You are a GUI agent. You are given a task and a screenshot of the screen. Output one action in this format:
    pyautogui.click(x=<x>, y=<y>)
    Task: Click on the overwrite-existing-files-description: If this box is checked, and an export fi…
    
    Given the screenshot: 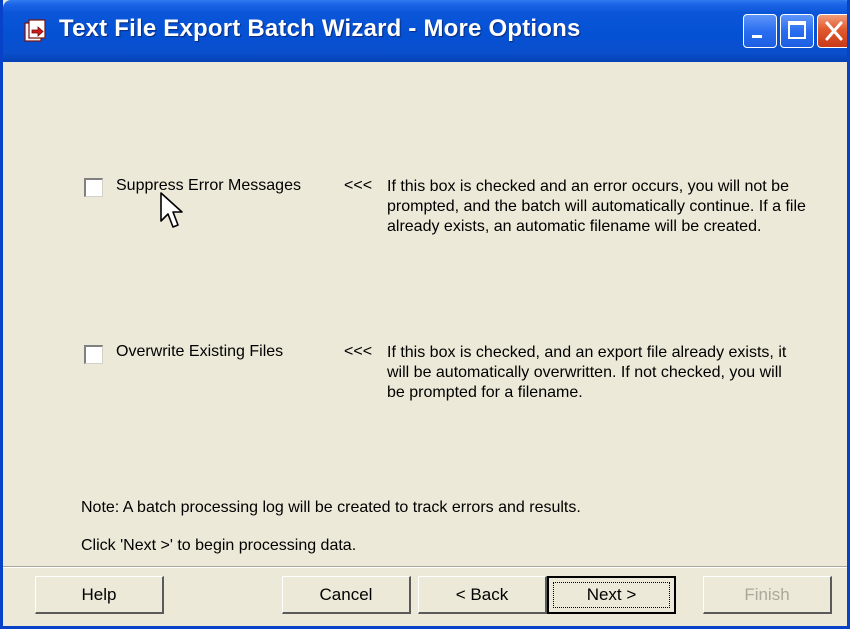 What is the action you would take?
    pyautogui.click(x=587, y=372)
    